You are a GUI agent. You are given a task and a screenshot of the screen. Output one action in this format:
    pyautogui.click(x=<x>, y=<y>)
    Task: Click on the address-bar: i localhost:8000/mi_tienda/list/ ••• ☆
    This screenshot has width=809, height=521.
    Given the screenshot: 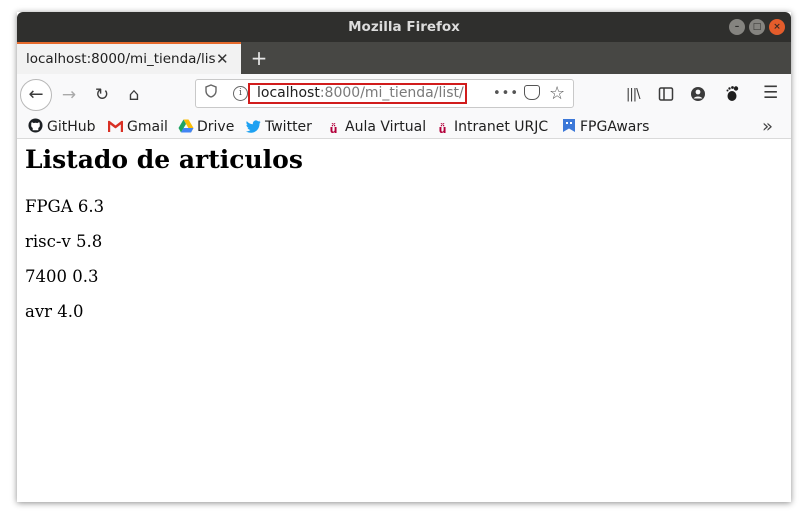 What is the action you would take?
    pyautogui.click(x=384, y=93)
    